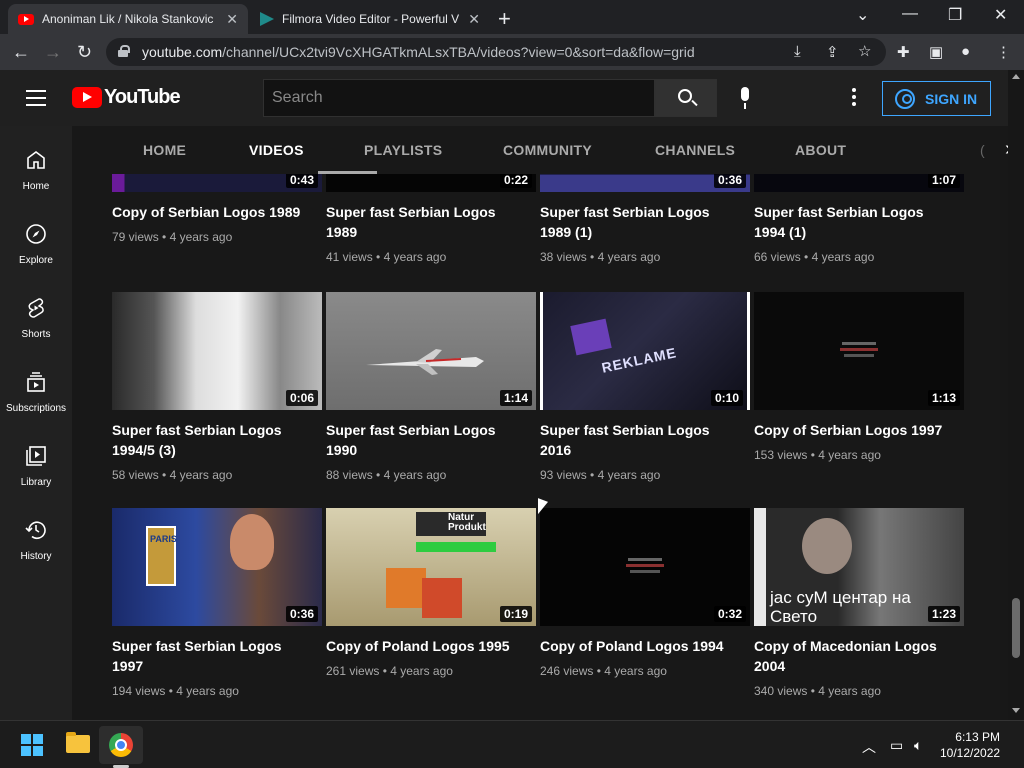 The width and height of the screenshot is (1024, 768). Describe the element at coordinates (859, 351) in the screenshot. I see `video-thumbnail: 1:13` at that location.